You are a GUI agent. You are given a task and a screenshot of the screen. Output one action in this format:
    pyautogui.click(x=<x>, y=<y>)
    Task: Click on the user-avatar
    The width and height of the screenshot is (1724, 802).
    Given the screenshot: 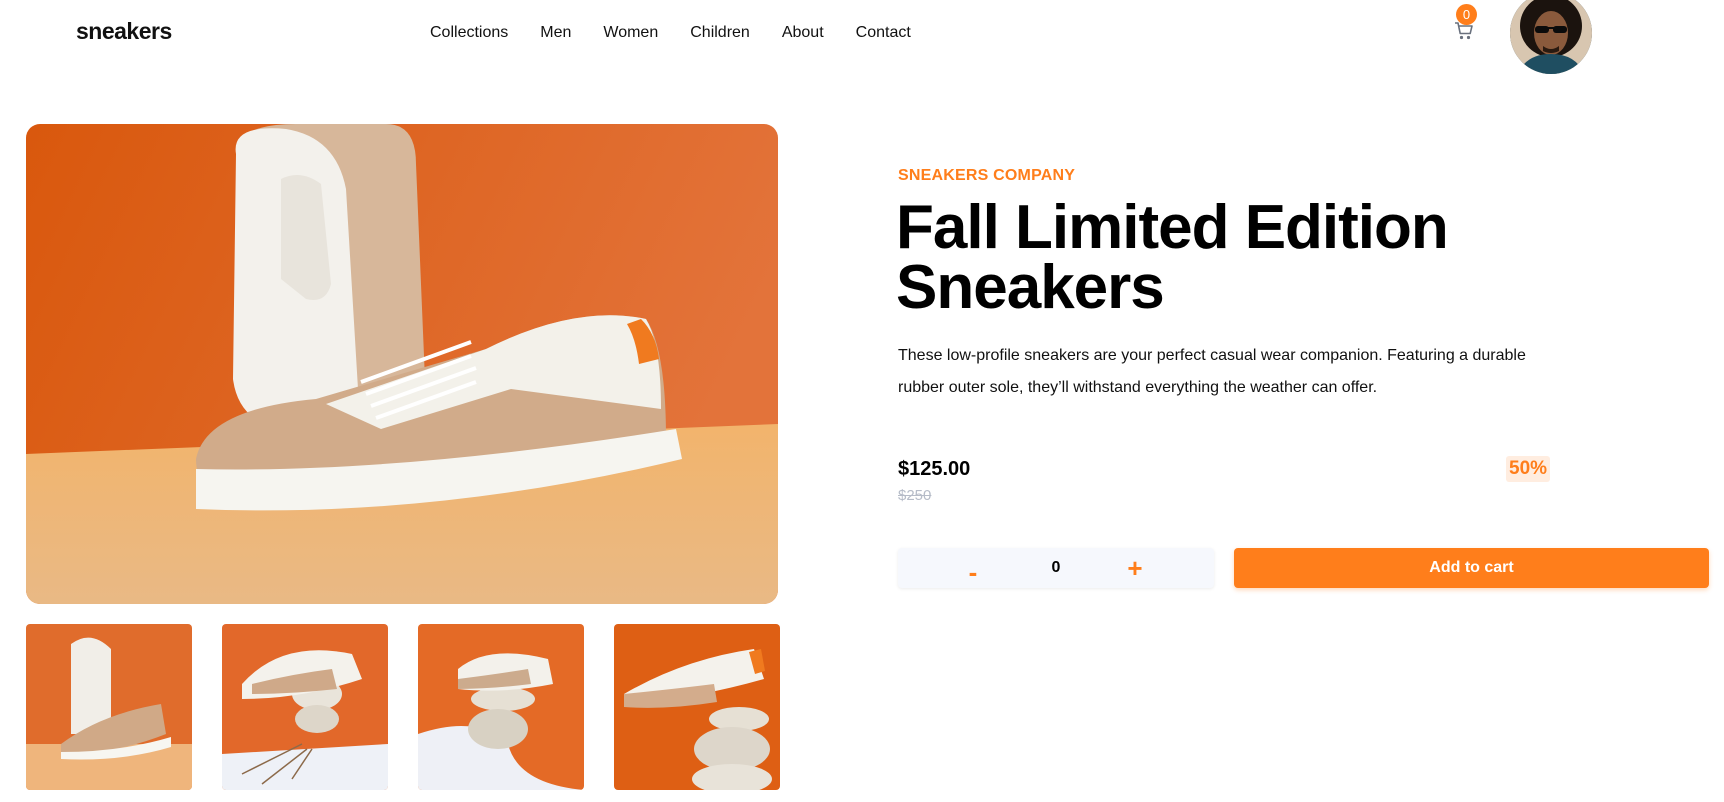 What is the action you would take?
    pyautogui.click(x=1551, y=37)
    